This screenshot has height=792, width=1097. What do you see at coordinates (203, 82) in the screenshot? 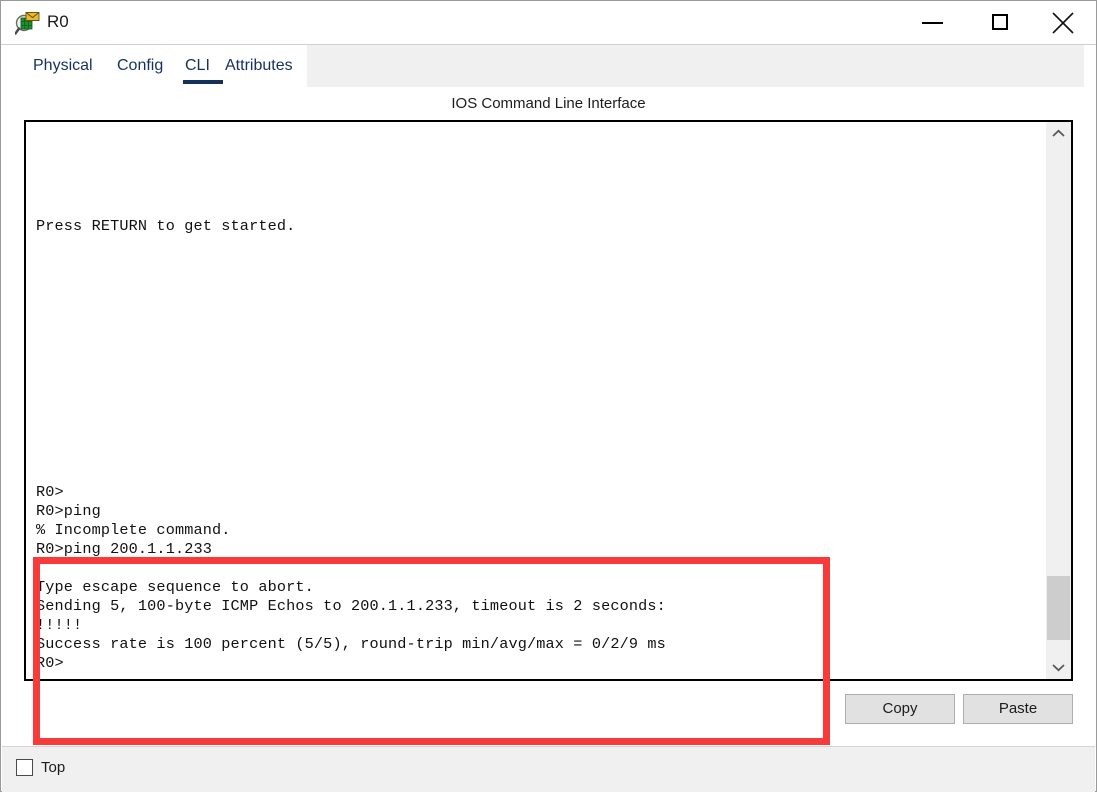
I see `active-tab-indicator` at bounding box center [203, 82].